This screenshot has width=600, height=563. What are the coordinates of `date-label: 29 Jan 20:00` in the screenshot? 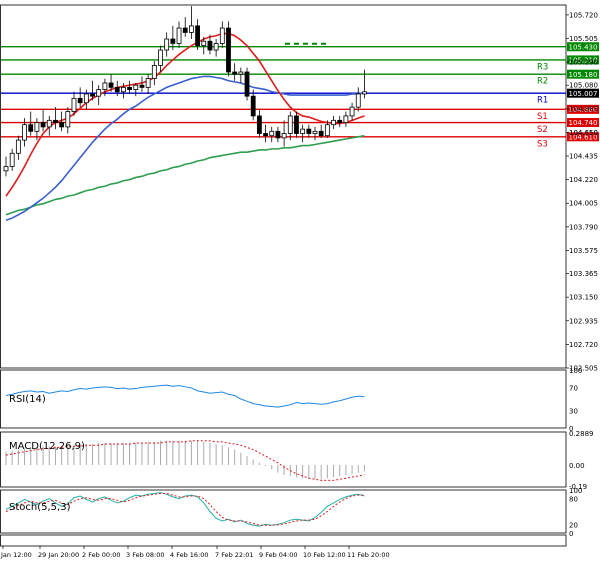 It's located at (58, 555).